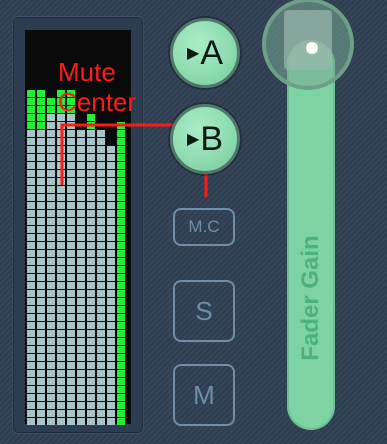  Describe the element at coordinates (204, 395) in the screenshot. I see `mute-button: M` at that location.